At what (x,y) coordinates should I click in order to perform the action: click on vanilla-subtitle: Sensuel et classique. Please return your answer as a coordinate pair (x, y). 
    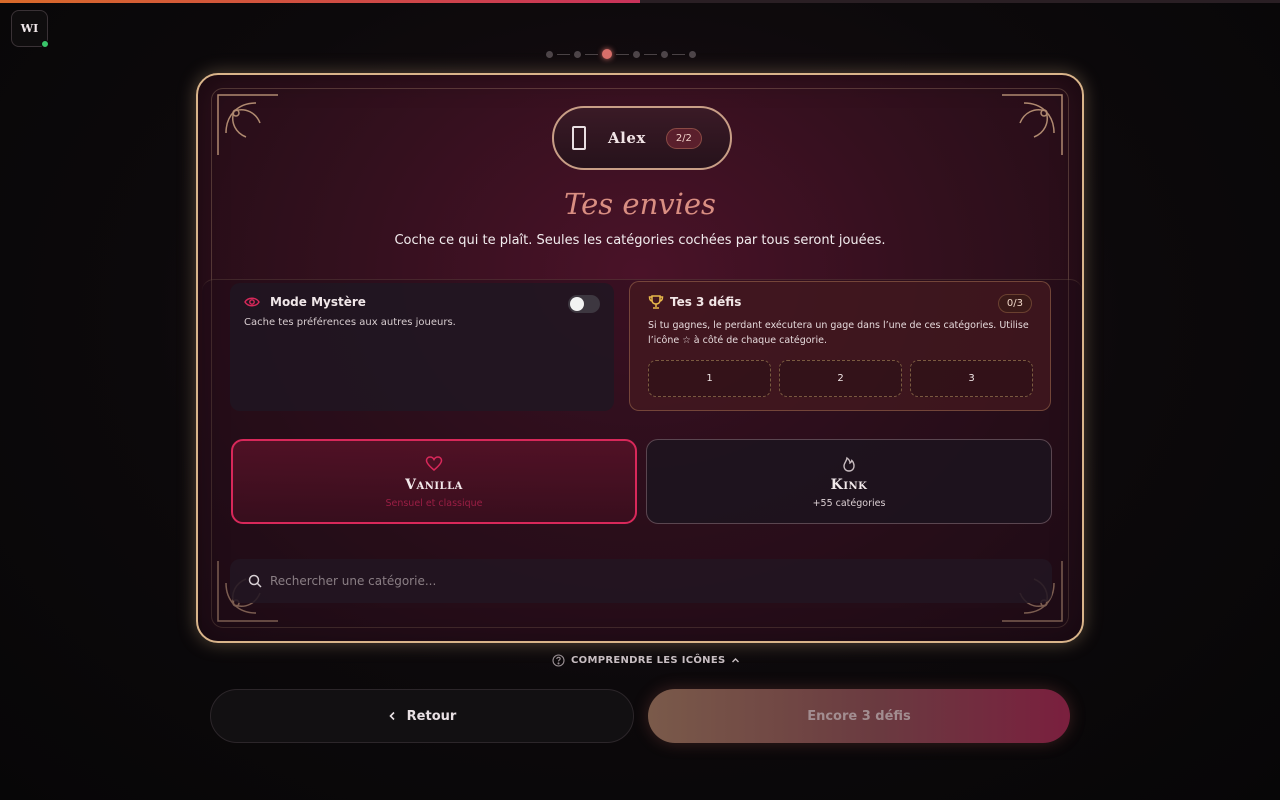
    Looking at the image, I should click on (434, 503).